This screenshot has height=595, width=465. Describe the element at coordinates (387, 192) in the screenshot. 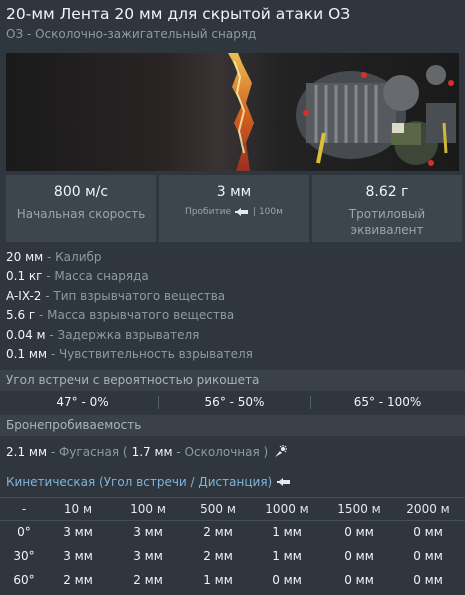

I see `tnt-equivalent-value: 8.62 г` at that location.